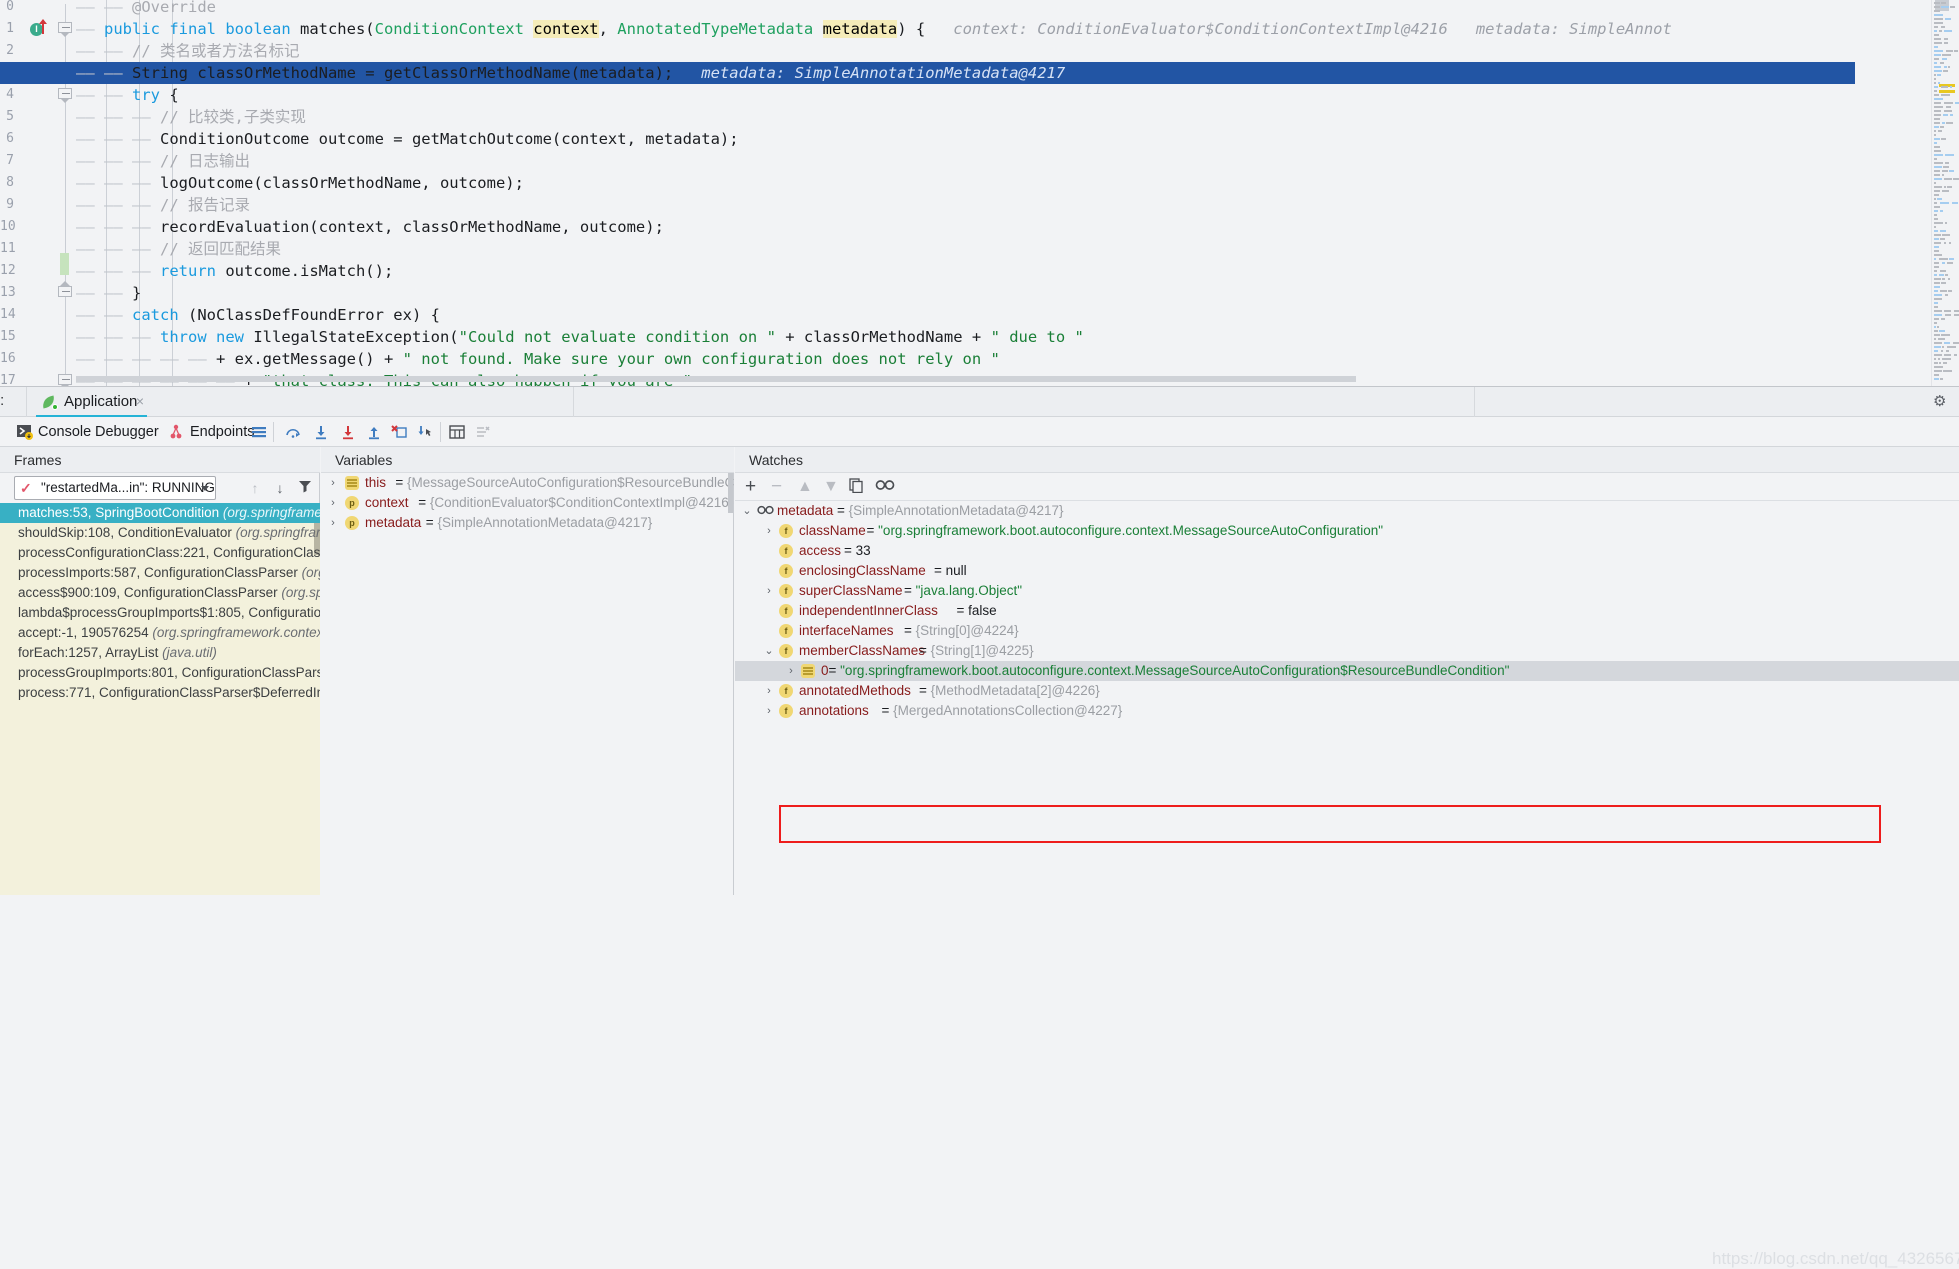  I want to click on mute-breakpoints-icon, so click(483, 432).